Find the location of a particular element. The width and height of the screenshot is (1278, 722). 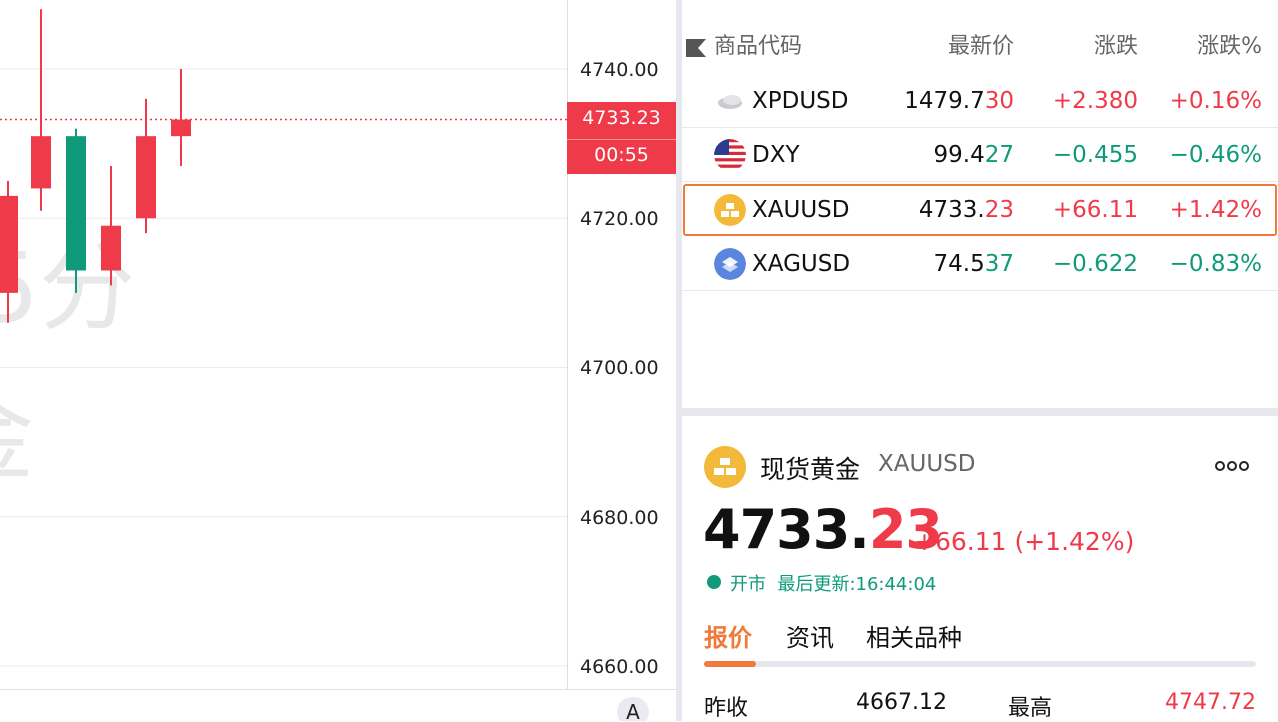

chart-bottom-bar is located at coordinates (338, 705).